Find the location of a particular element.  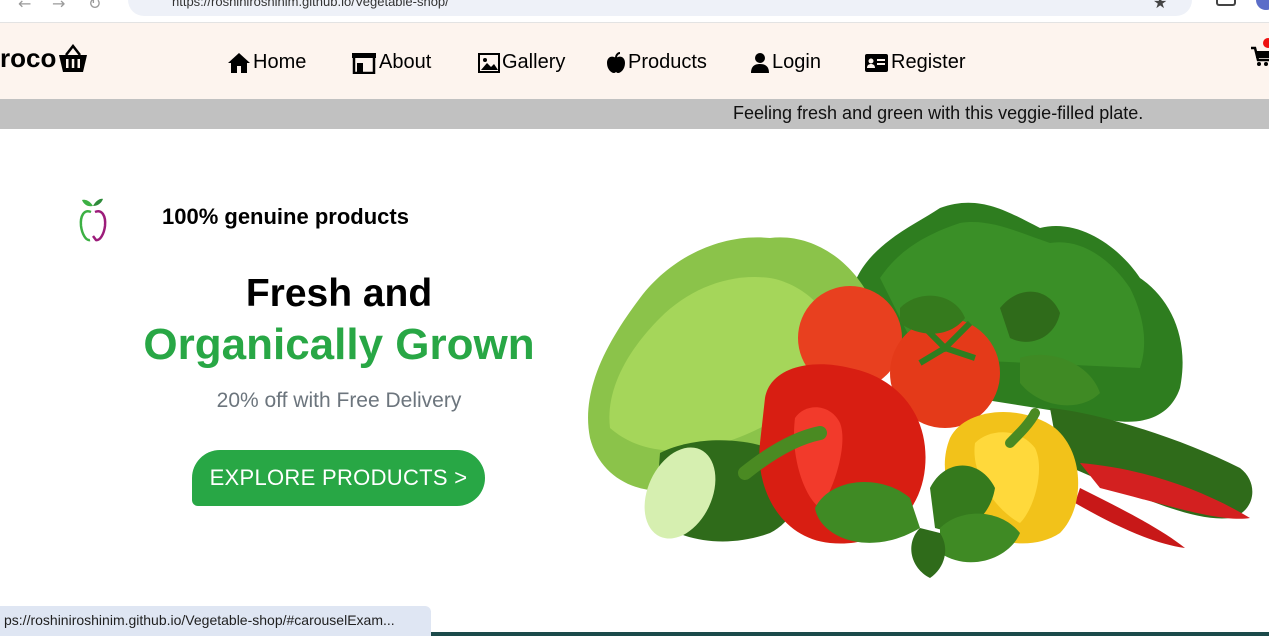

back-icon: ← is located at coordinates (24, 6).